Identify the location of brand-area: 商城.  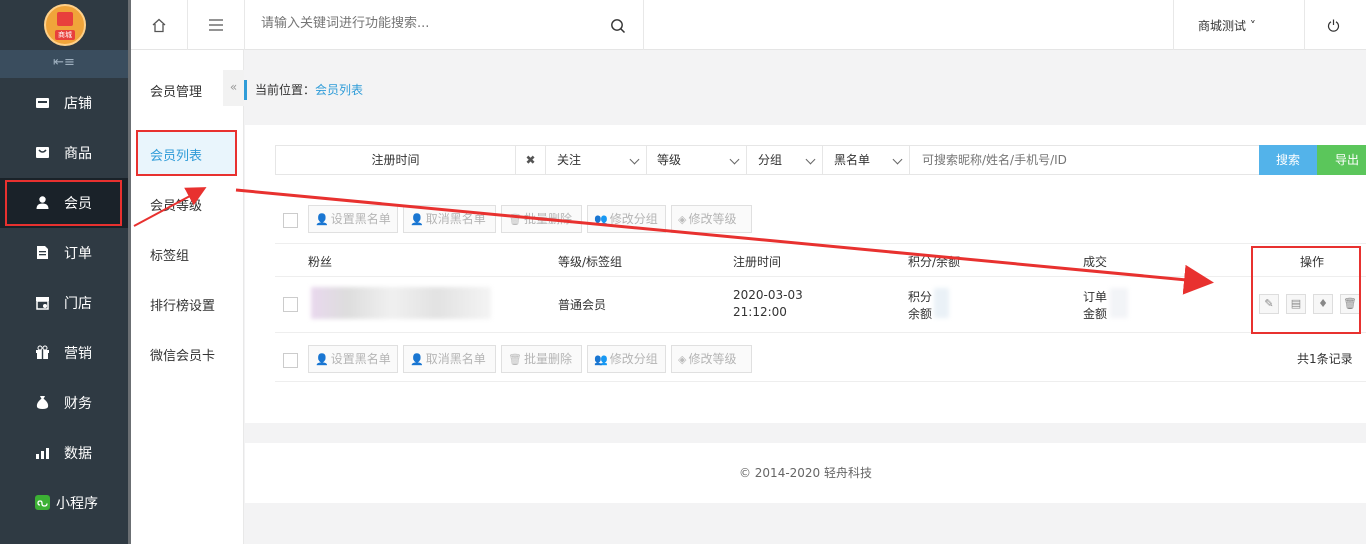
(64, 25).